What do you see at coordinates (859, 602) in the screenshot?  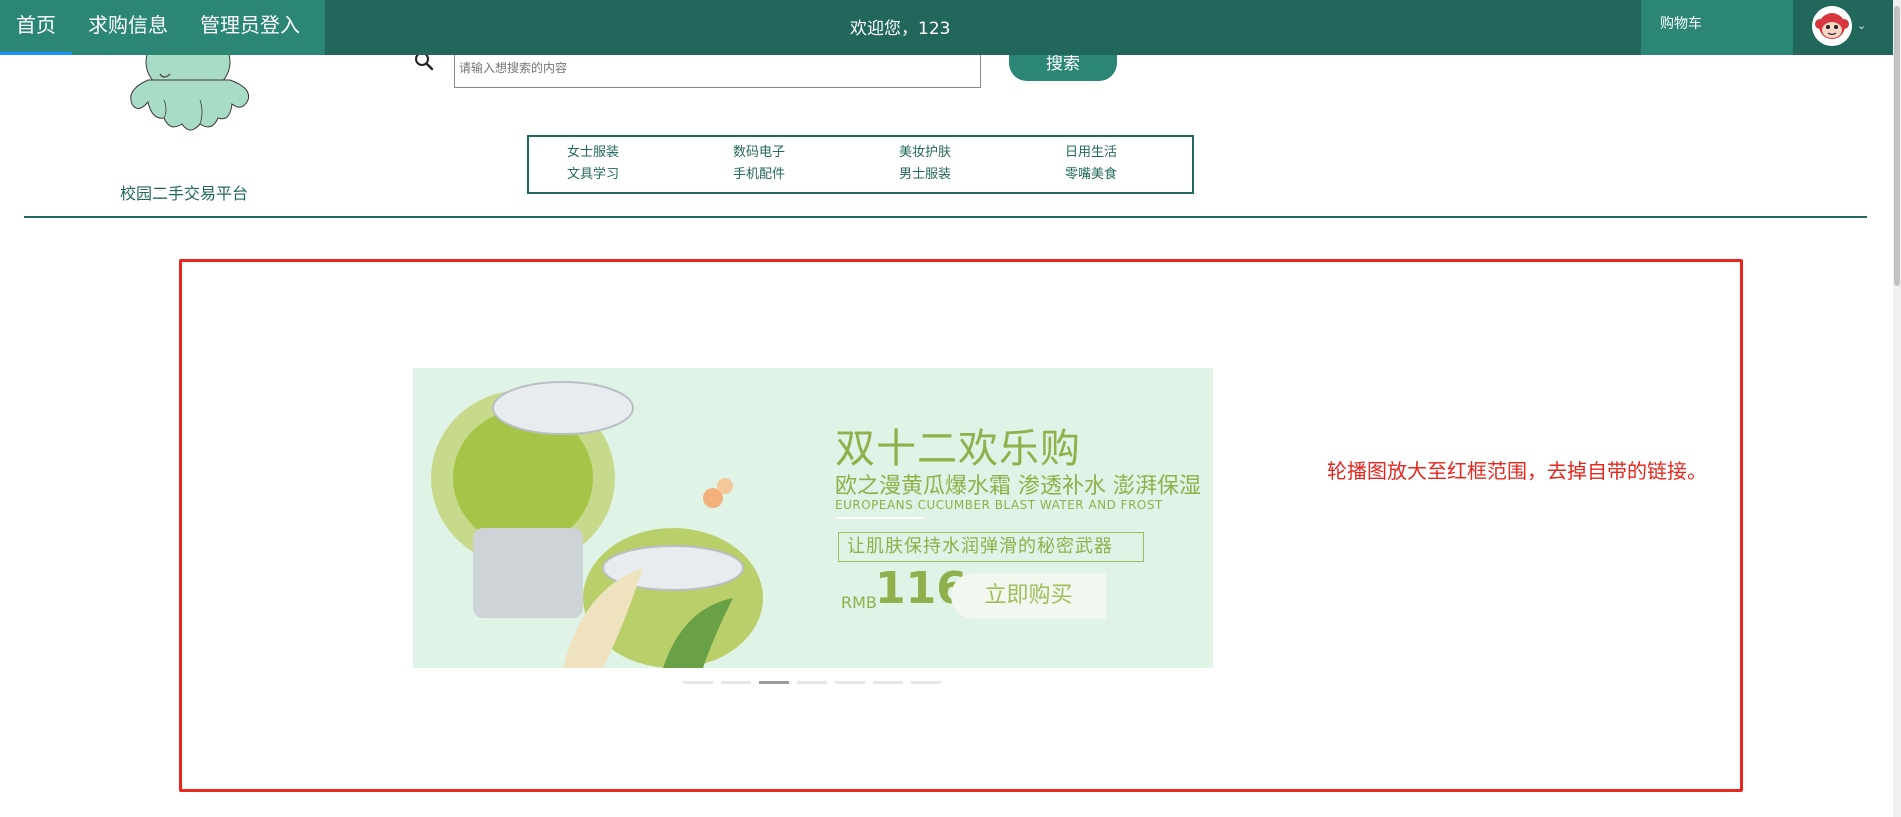 I see `banner-currency: RMB` at bounding box center [859, 602].